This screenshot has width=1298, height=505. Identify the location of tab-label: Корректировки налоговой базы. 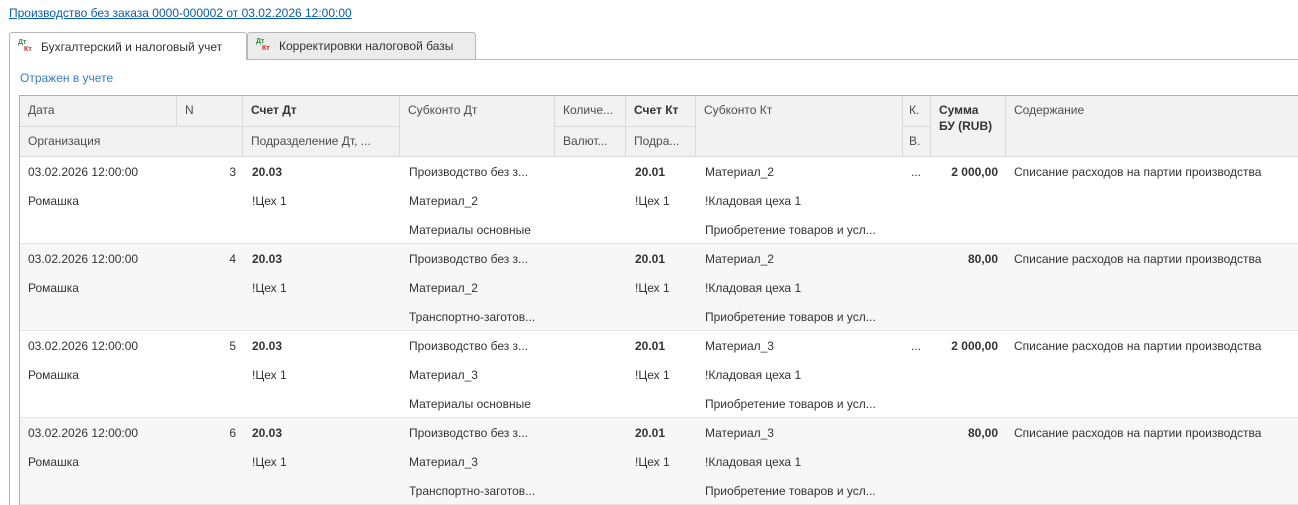
(366, 46).